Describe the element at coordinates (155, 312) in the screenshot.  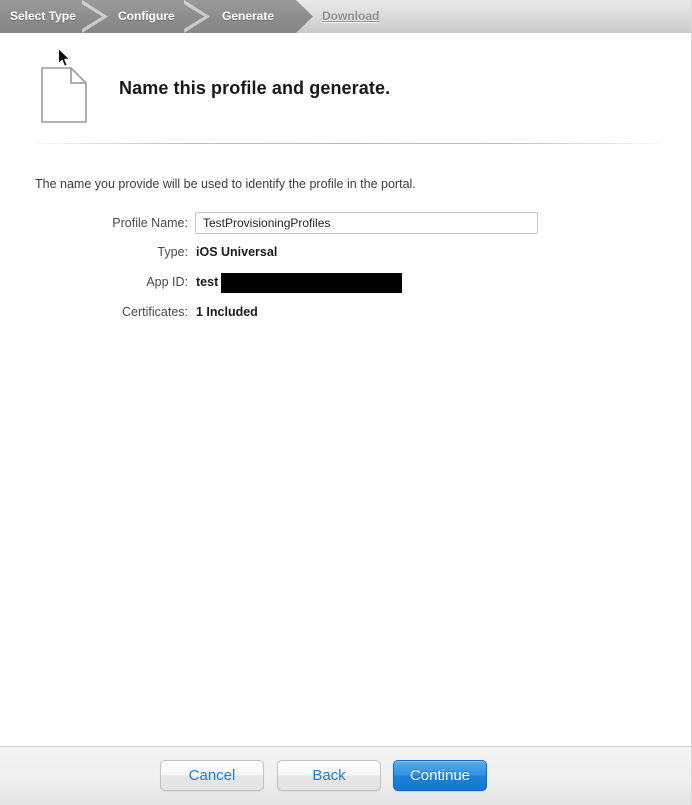
I see `certificates-label: Certificates:` at that location.